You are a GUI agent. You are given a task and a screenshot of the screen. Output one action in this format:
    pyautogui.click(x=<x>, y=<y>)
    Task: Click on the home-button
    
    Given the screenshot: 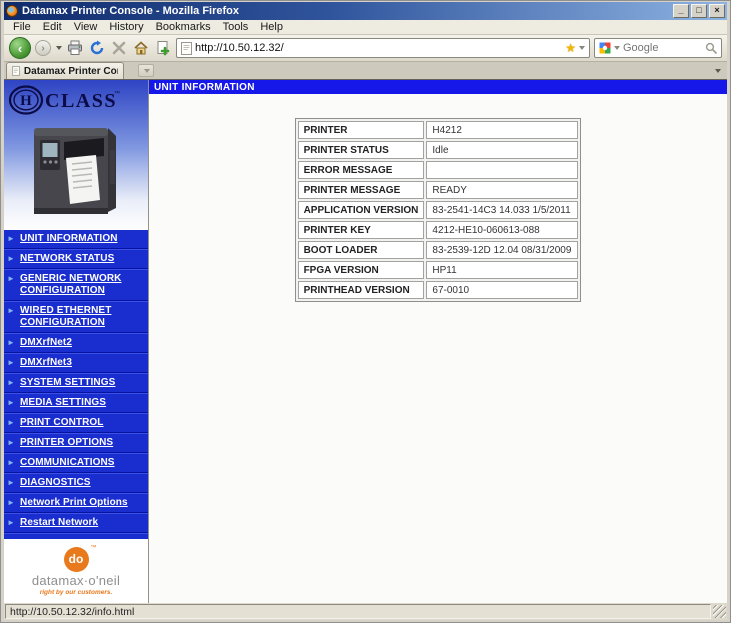 What is the action you would take?
    pyautogui.click(x=141, y=48)
    